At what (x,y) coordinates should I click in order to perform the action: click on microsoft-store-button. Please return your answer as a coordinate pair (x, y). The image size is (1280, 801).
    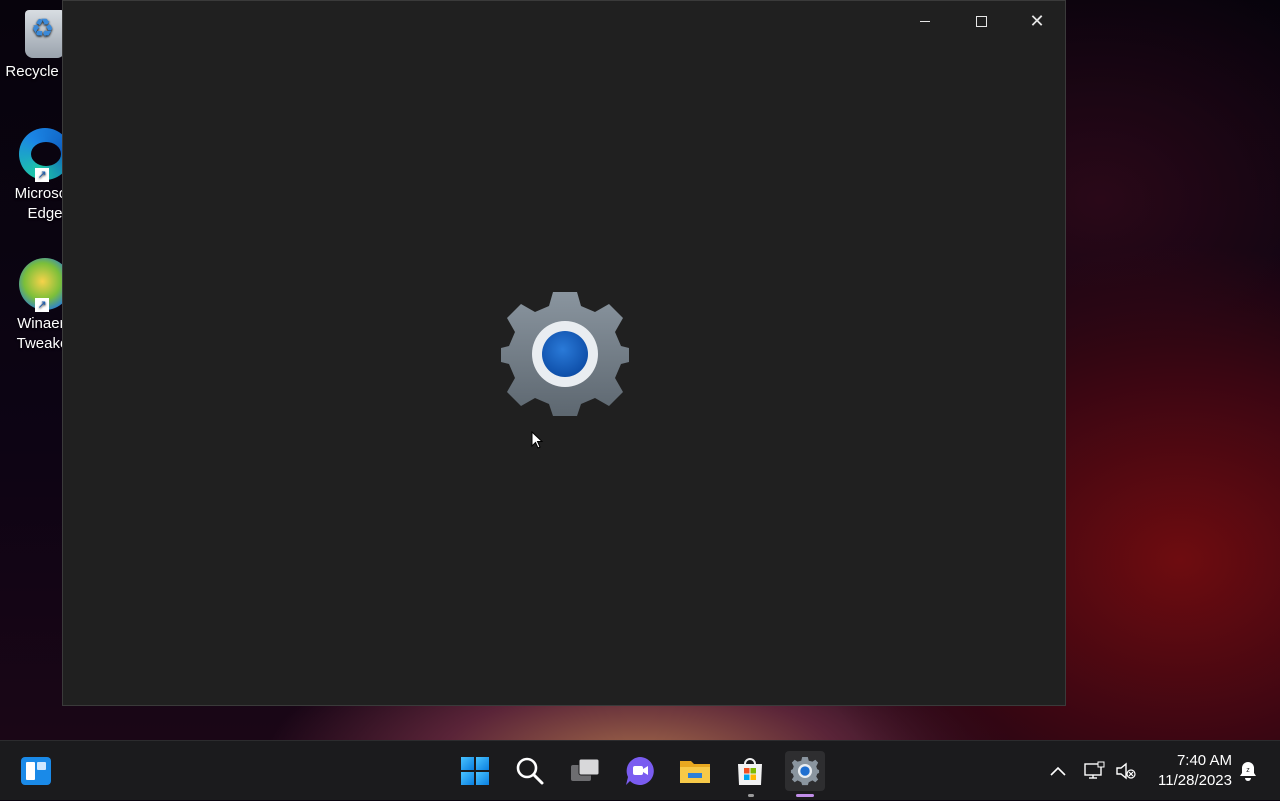
    Looking at the image, I should click on (750, 774).